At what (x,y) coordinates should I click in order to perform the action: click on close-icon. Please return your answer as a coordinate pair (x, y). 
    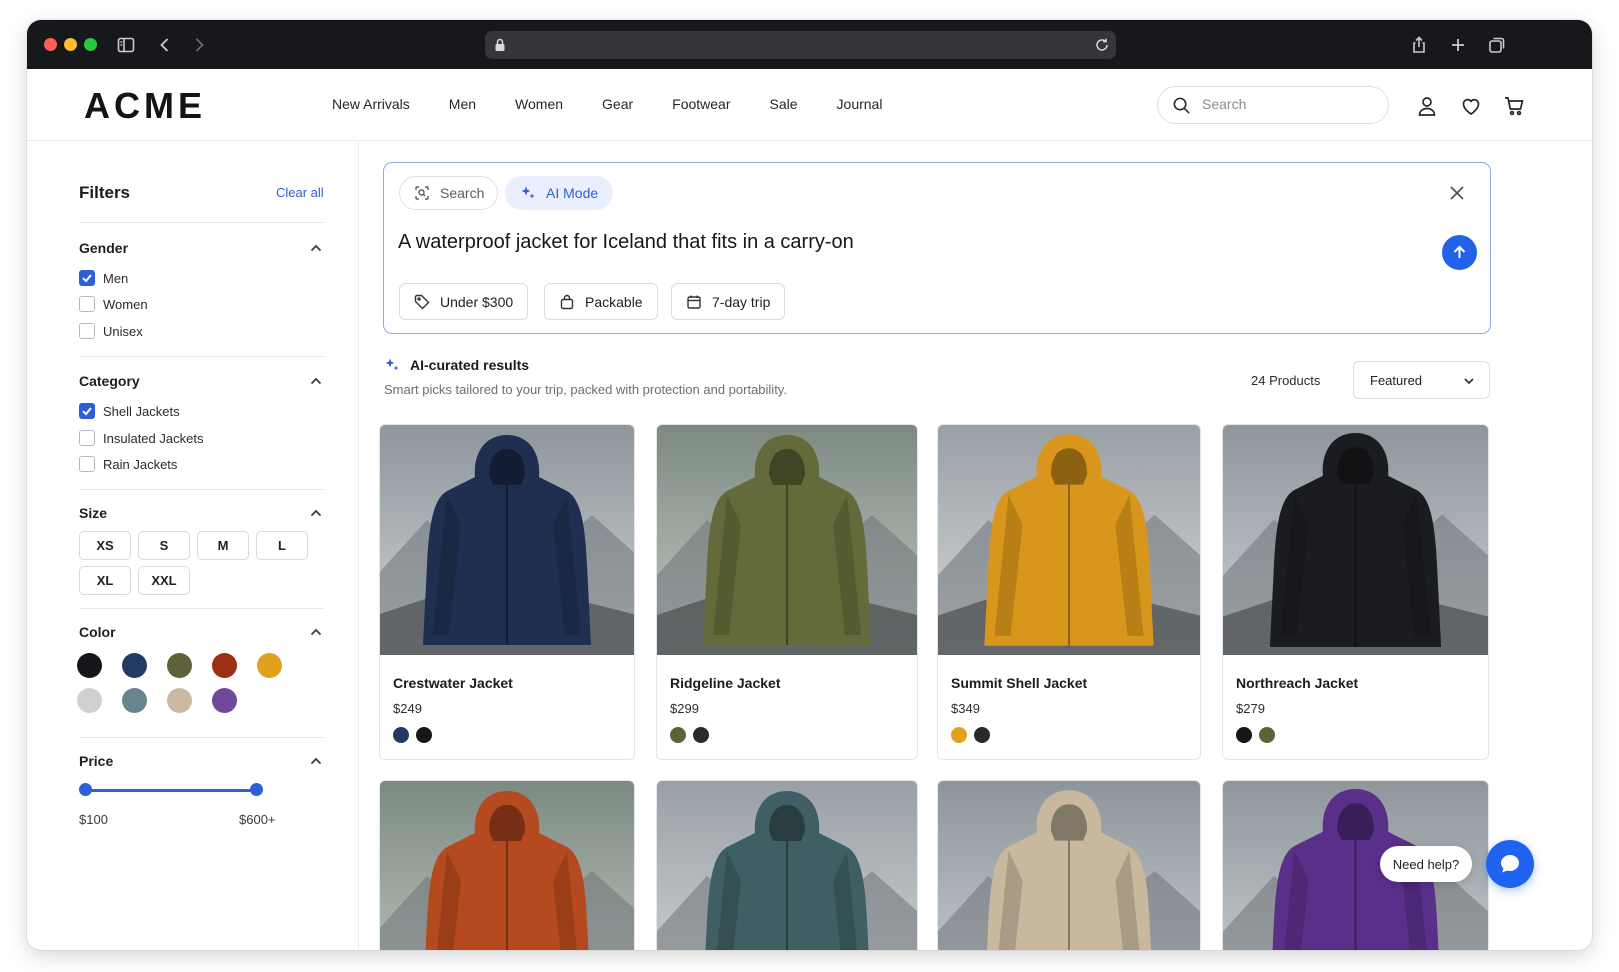
    Looking at the image, I should click on (1457, 193).